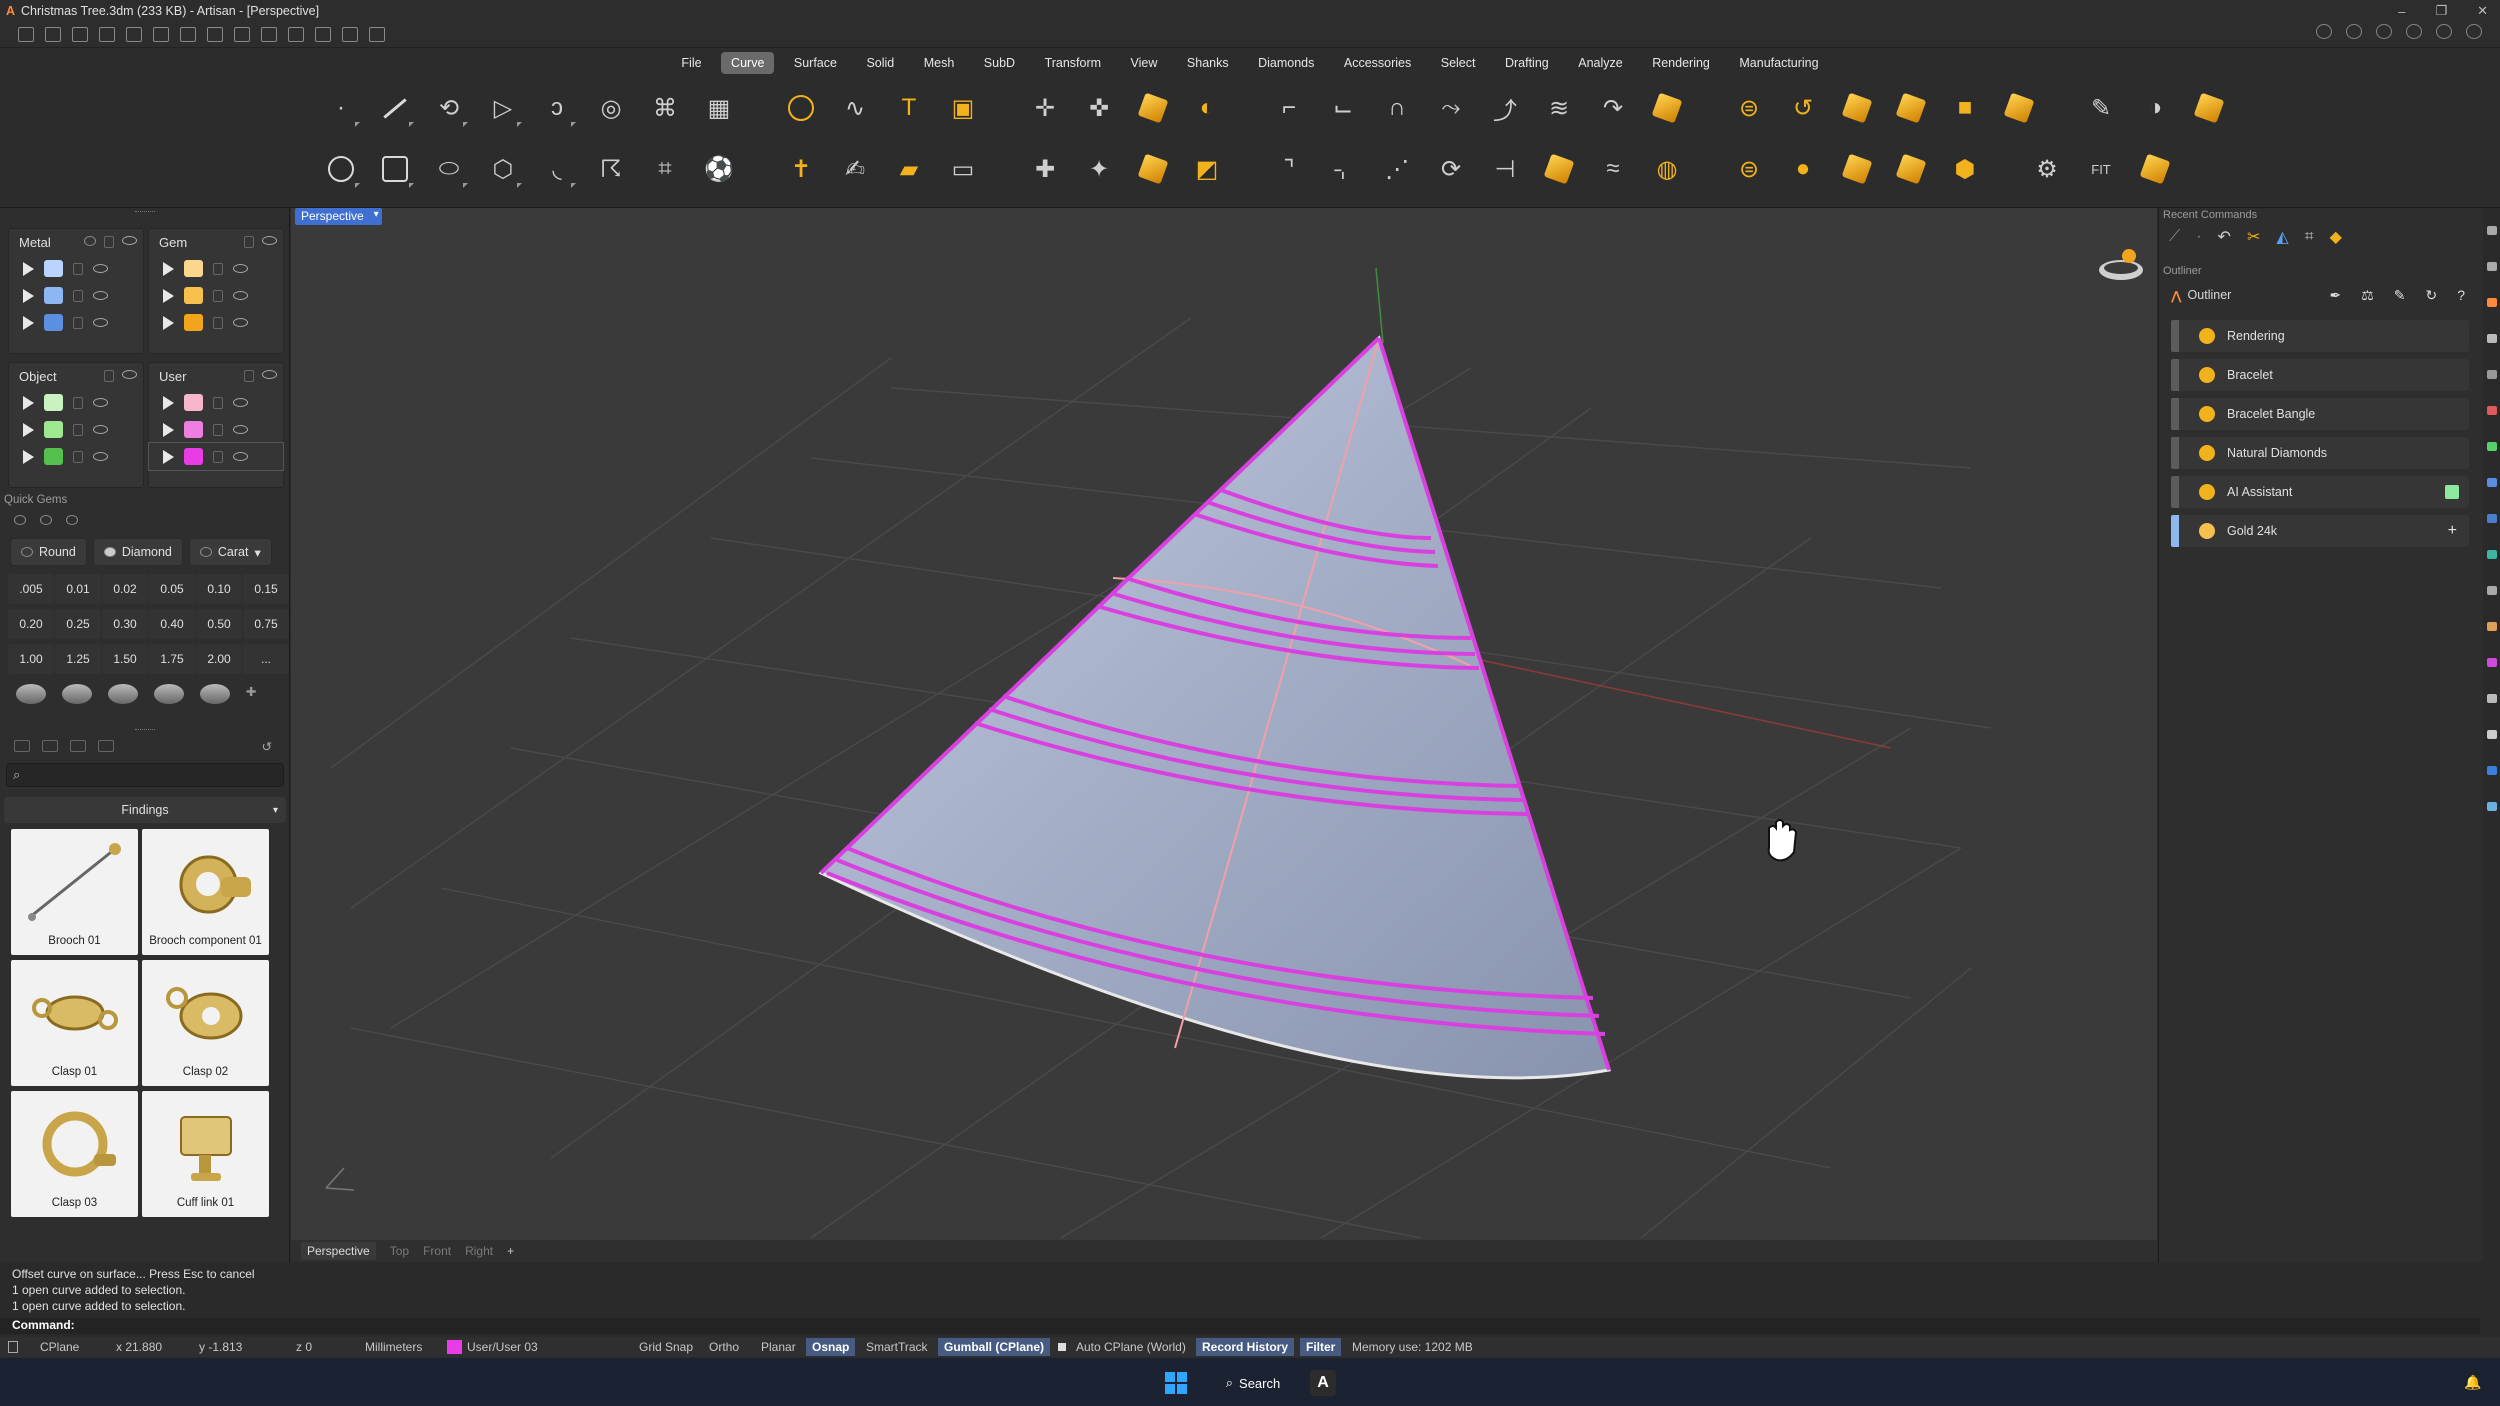 Image resolution: width=2500 pixels, height=1406 pixels. Describe the element at coordinates (53, 34) in the screenshot. I see `new-template-icon` at that location.